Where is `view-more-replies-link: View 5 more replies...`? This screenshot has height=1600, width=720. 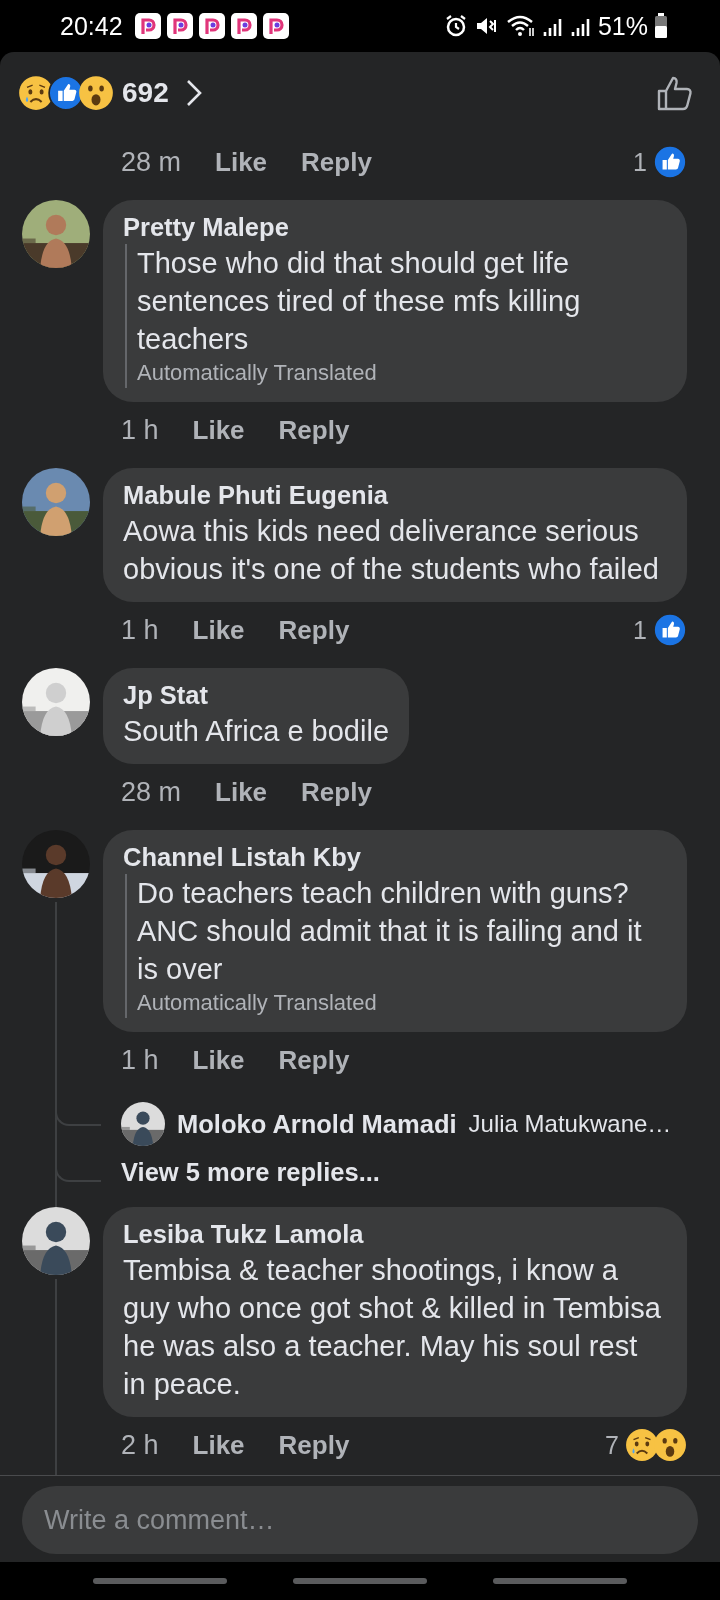 view-more-replies-link: View 5 more replies... is located at coordinates (241, 1172).